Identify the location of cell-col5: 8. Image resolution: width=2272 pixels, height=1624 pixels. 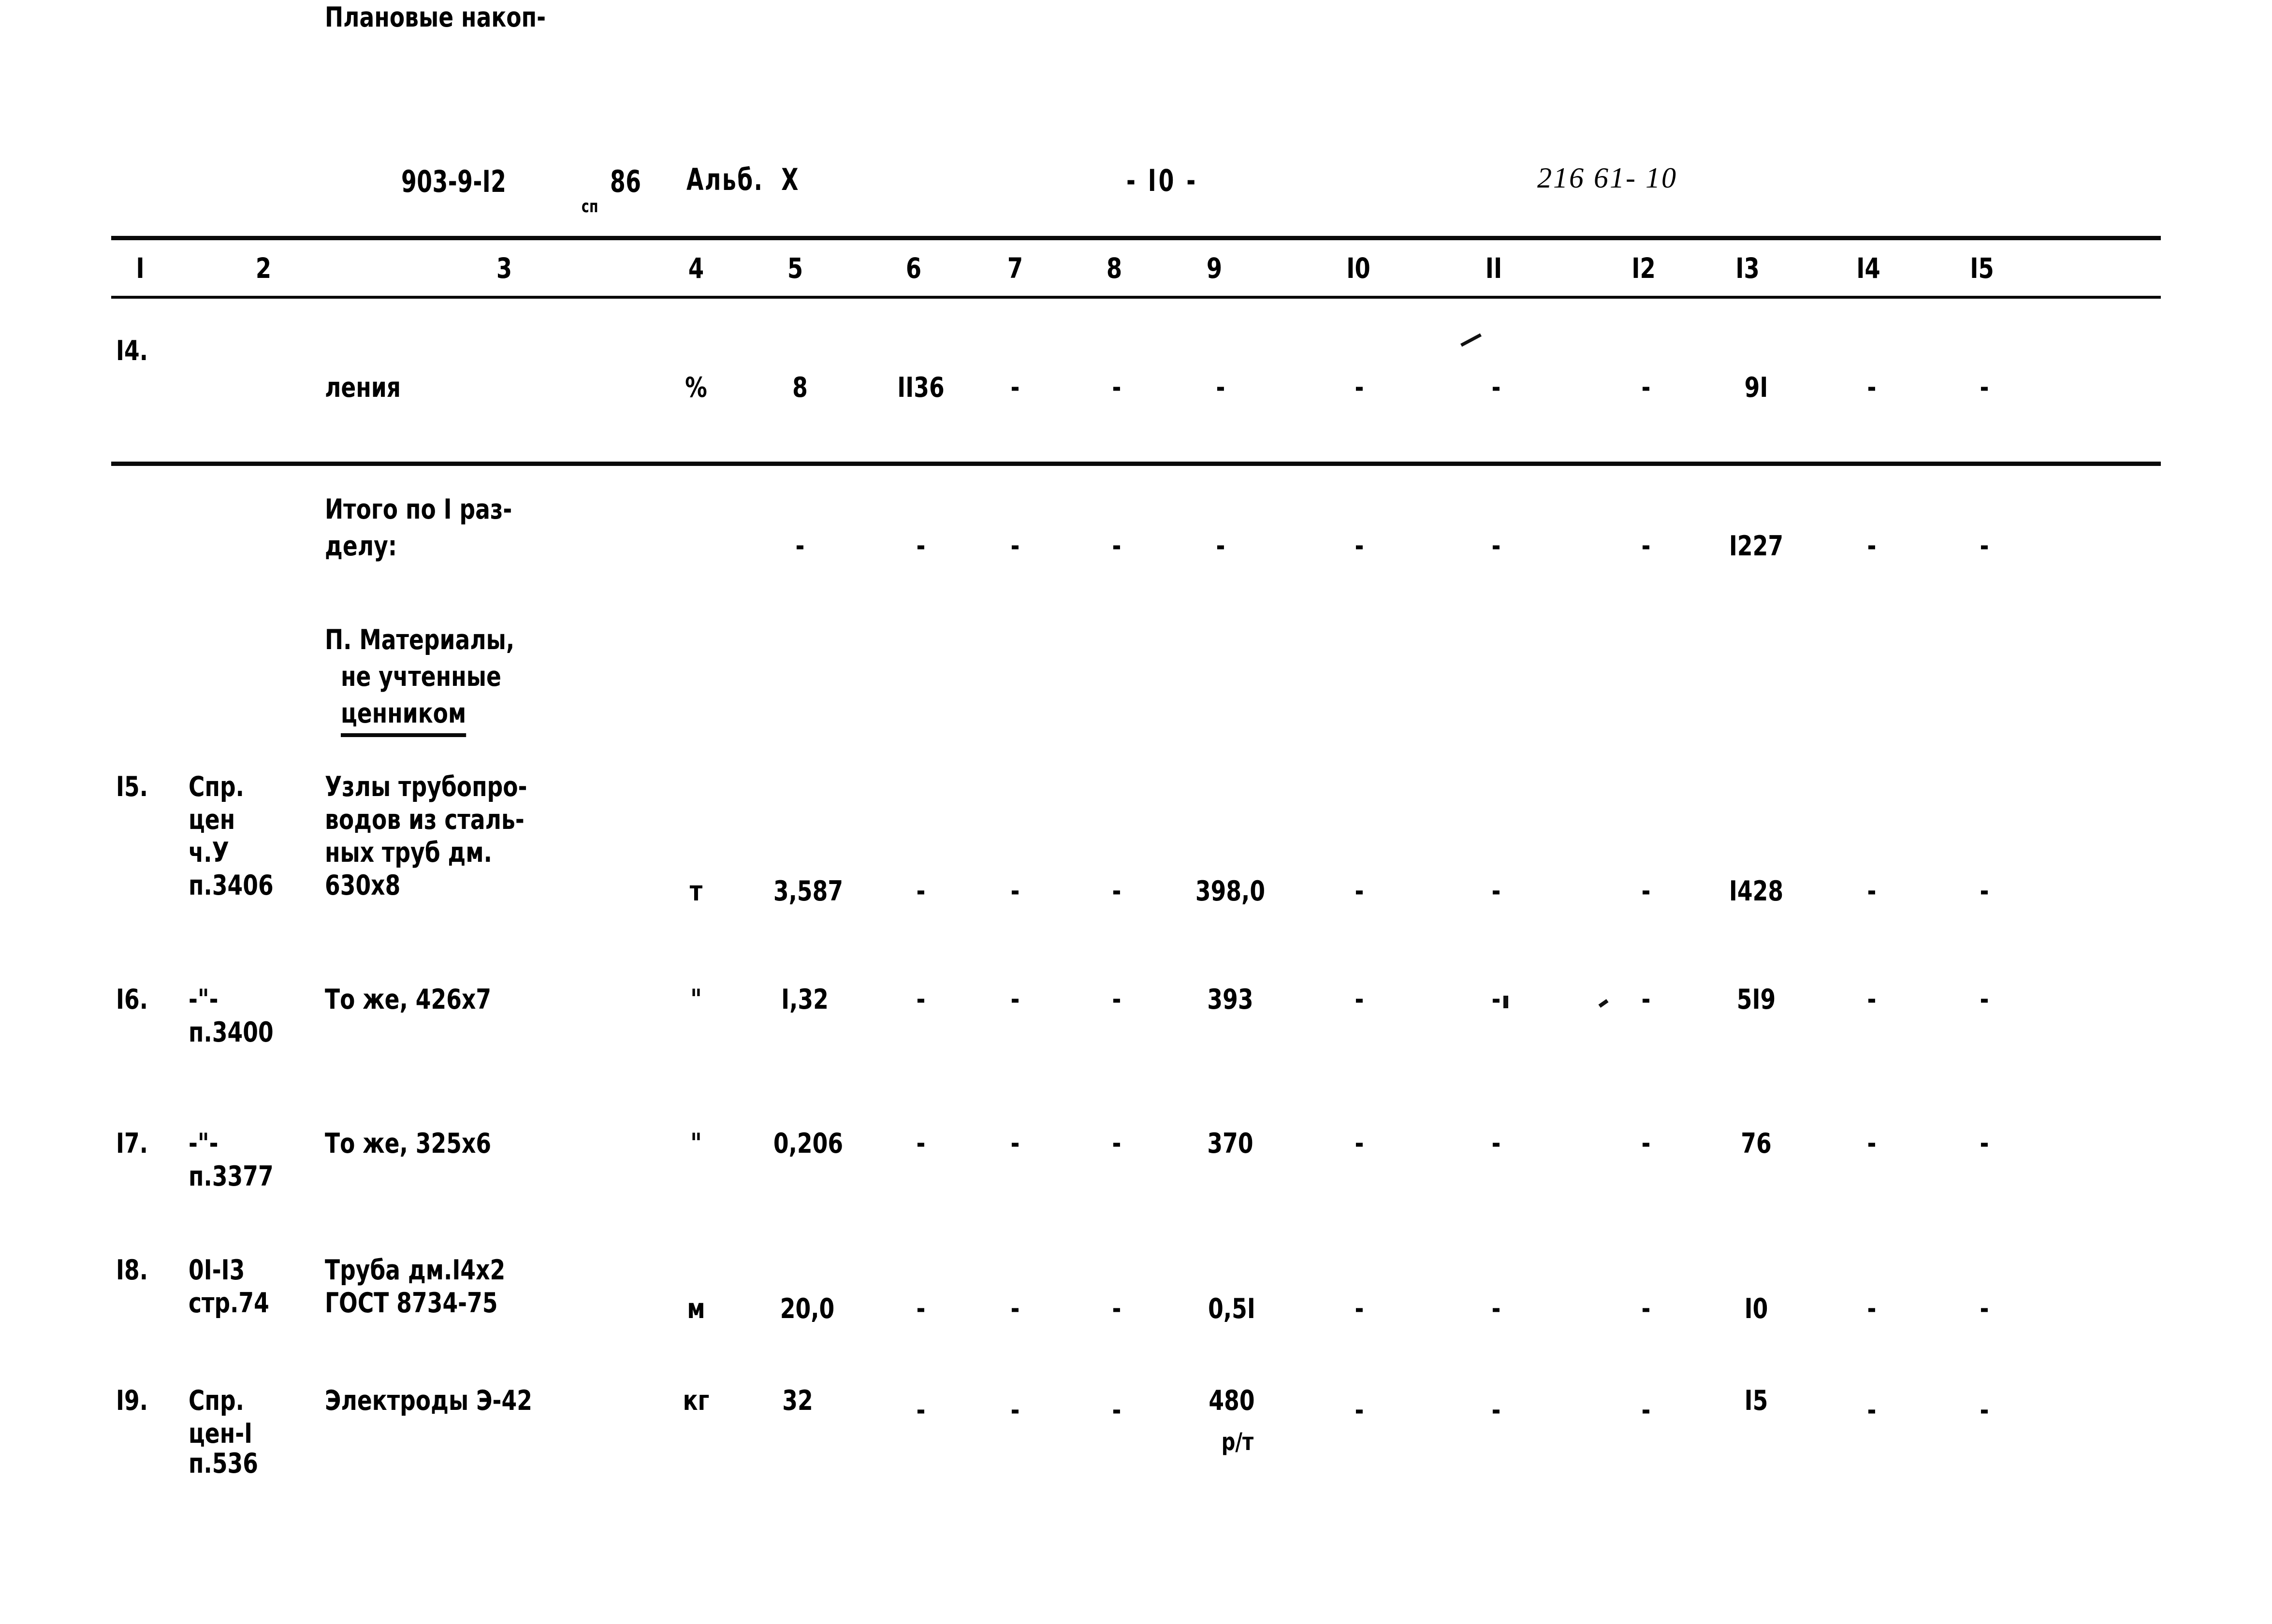
(800, 388).